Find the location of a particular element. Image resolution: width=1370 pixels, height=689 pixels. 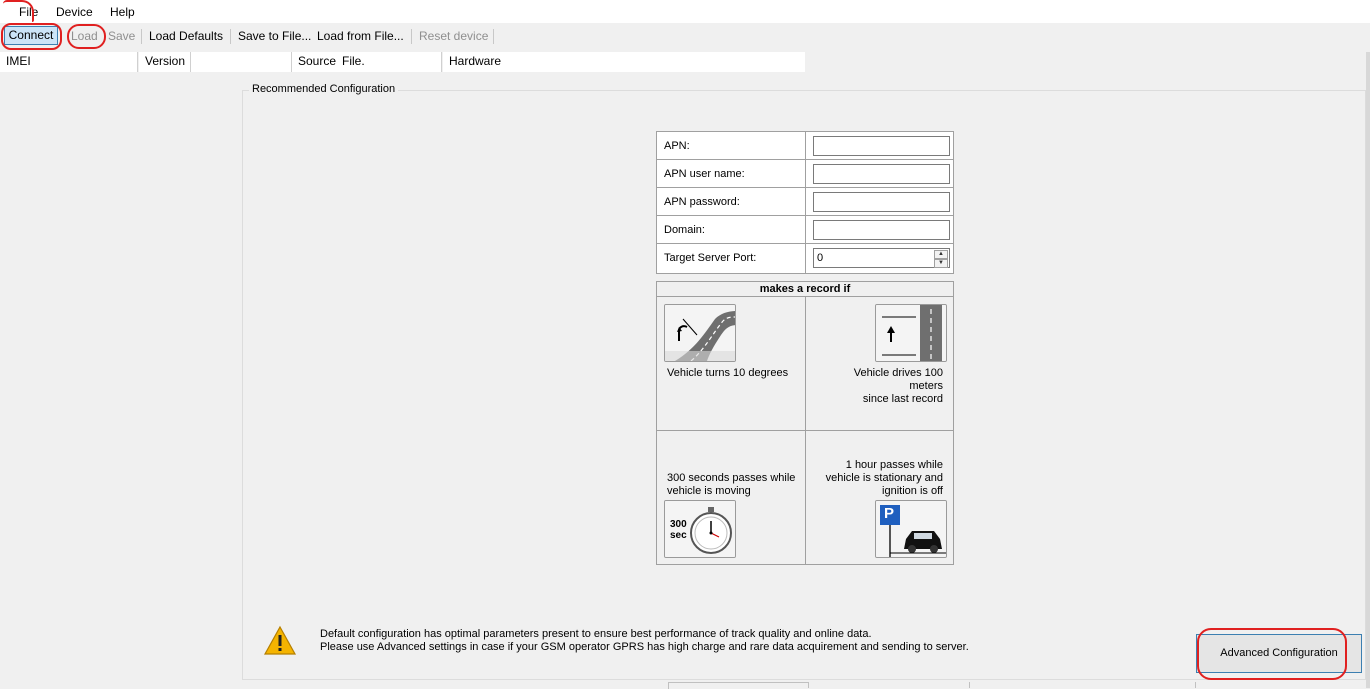

advanced-configuration-button: Advanced Configuration is located at coordinates (1279, 653).